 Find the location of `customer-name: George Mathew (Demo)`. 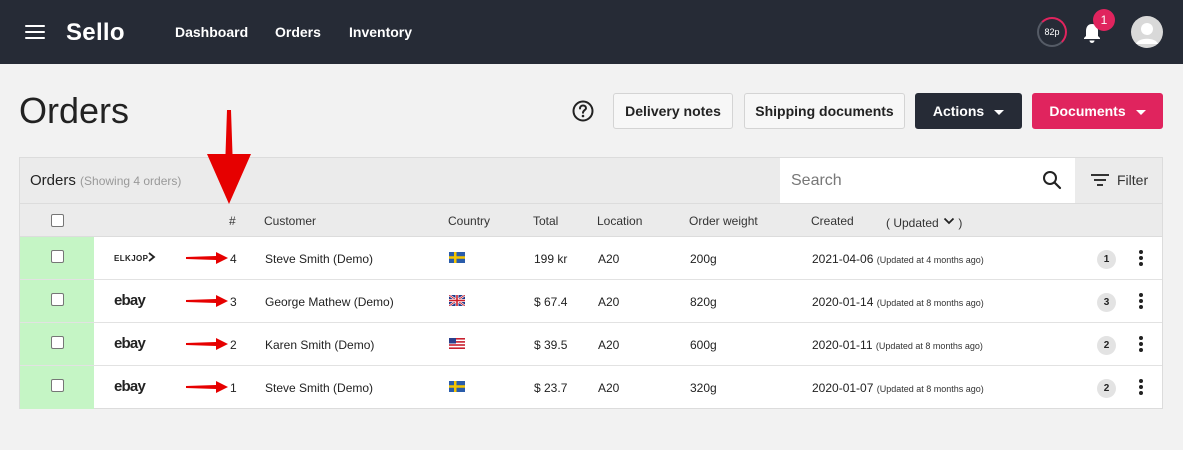

customer-name: George Mathew (Demo) is located at coordinates (329, 302).